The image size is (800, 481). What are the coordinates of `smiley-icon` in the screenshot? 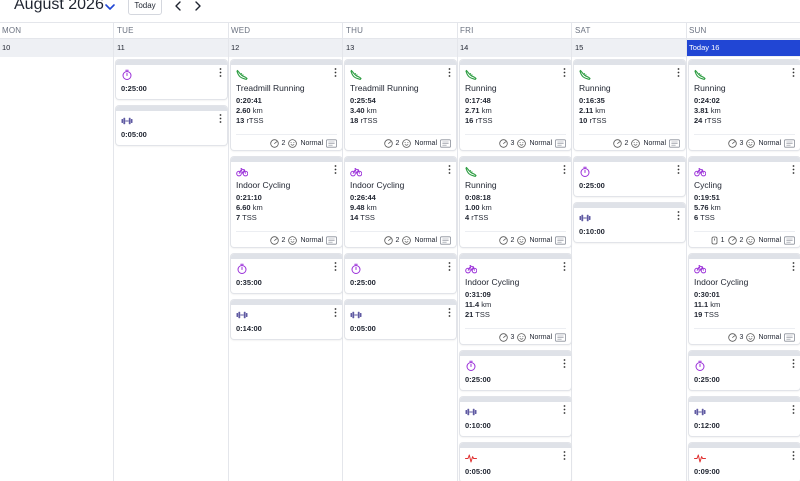 It's located at (522, 337).